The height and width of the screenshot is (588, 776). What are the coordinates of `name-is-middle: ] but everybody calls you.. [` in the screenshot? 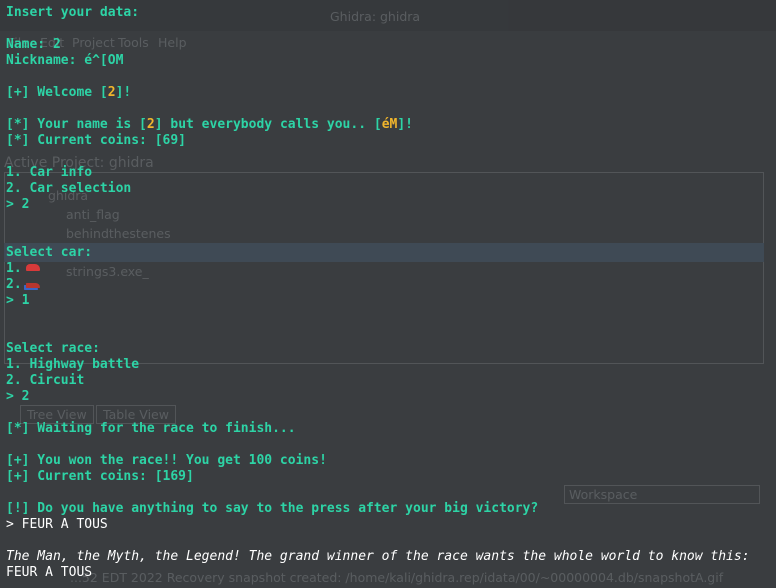 It's located at (268, 124).